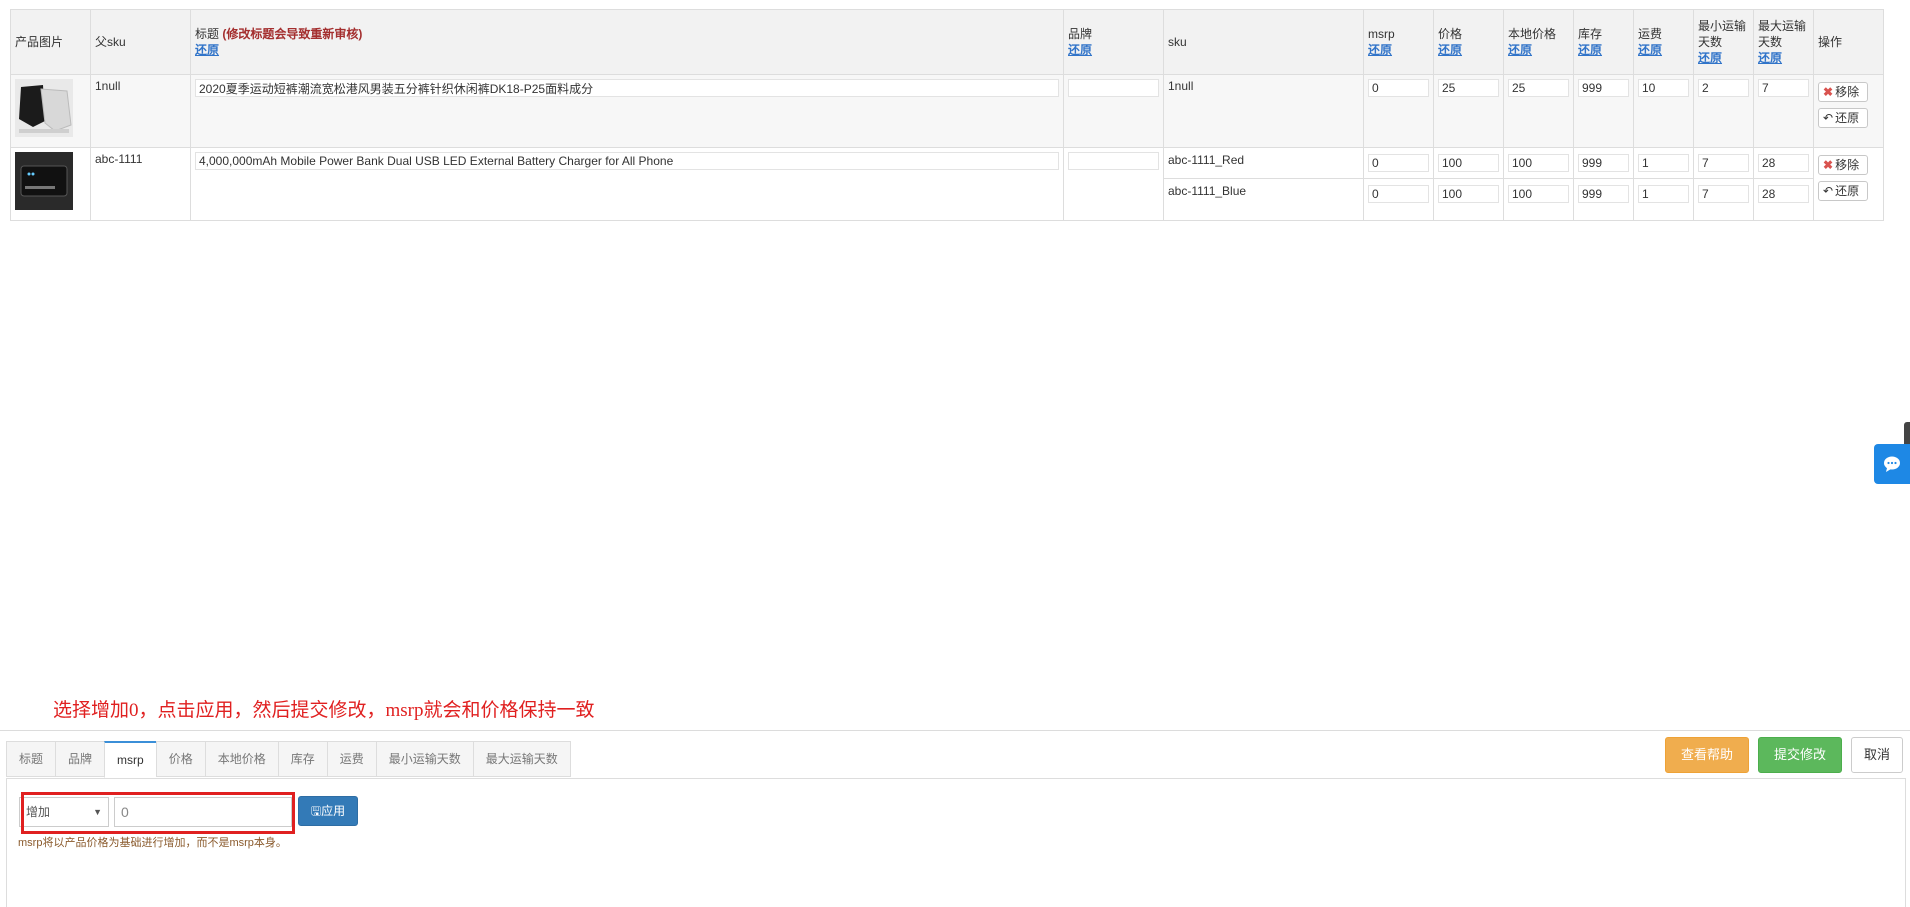 This screenshot has width=1910, height=907. I want to click on stock-restore-link: 还原, so click(1603, 50).